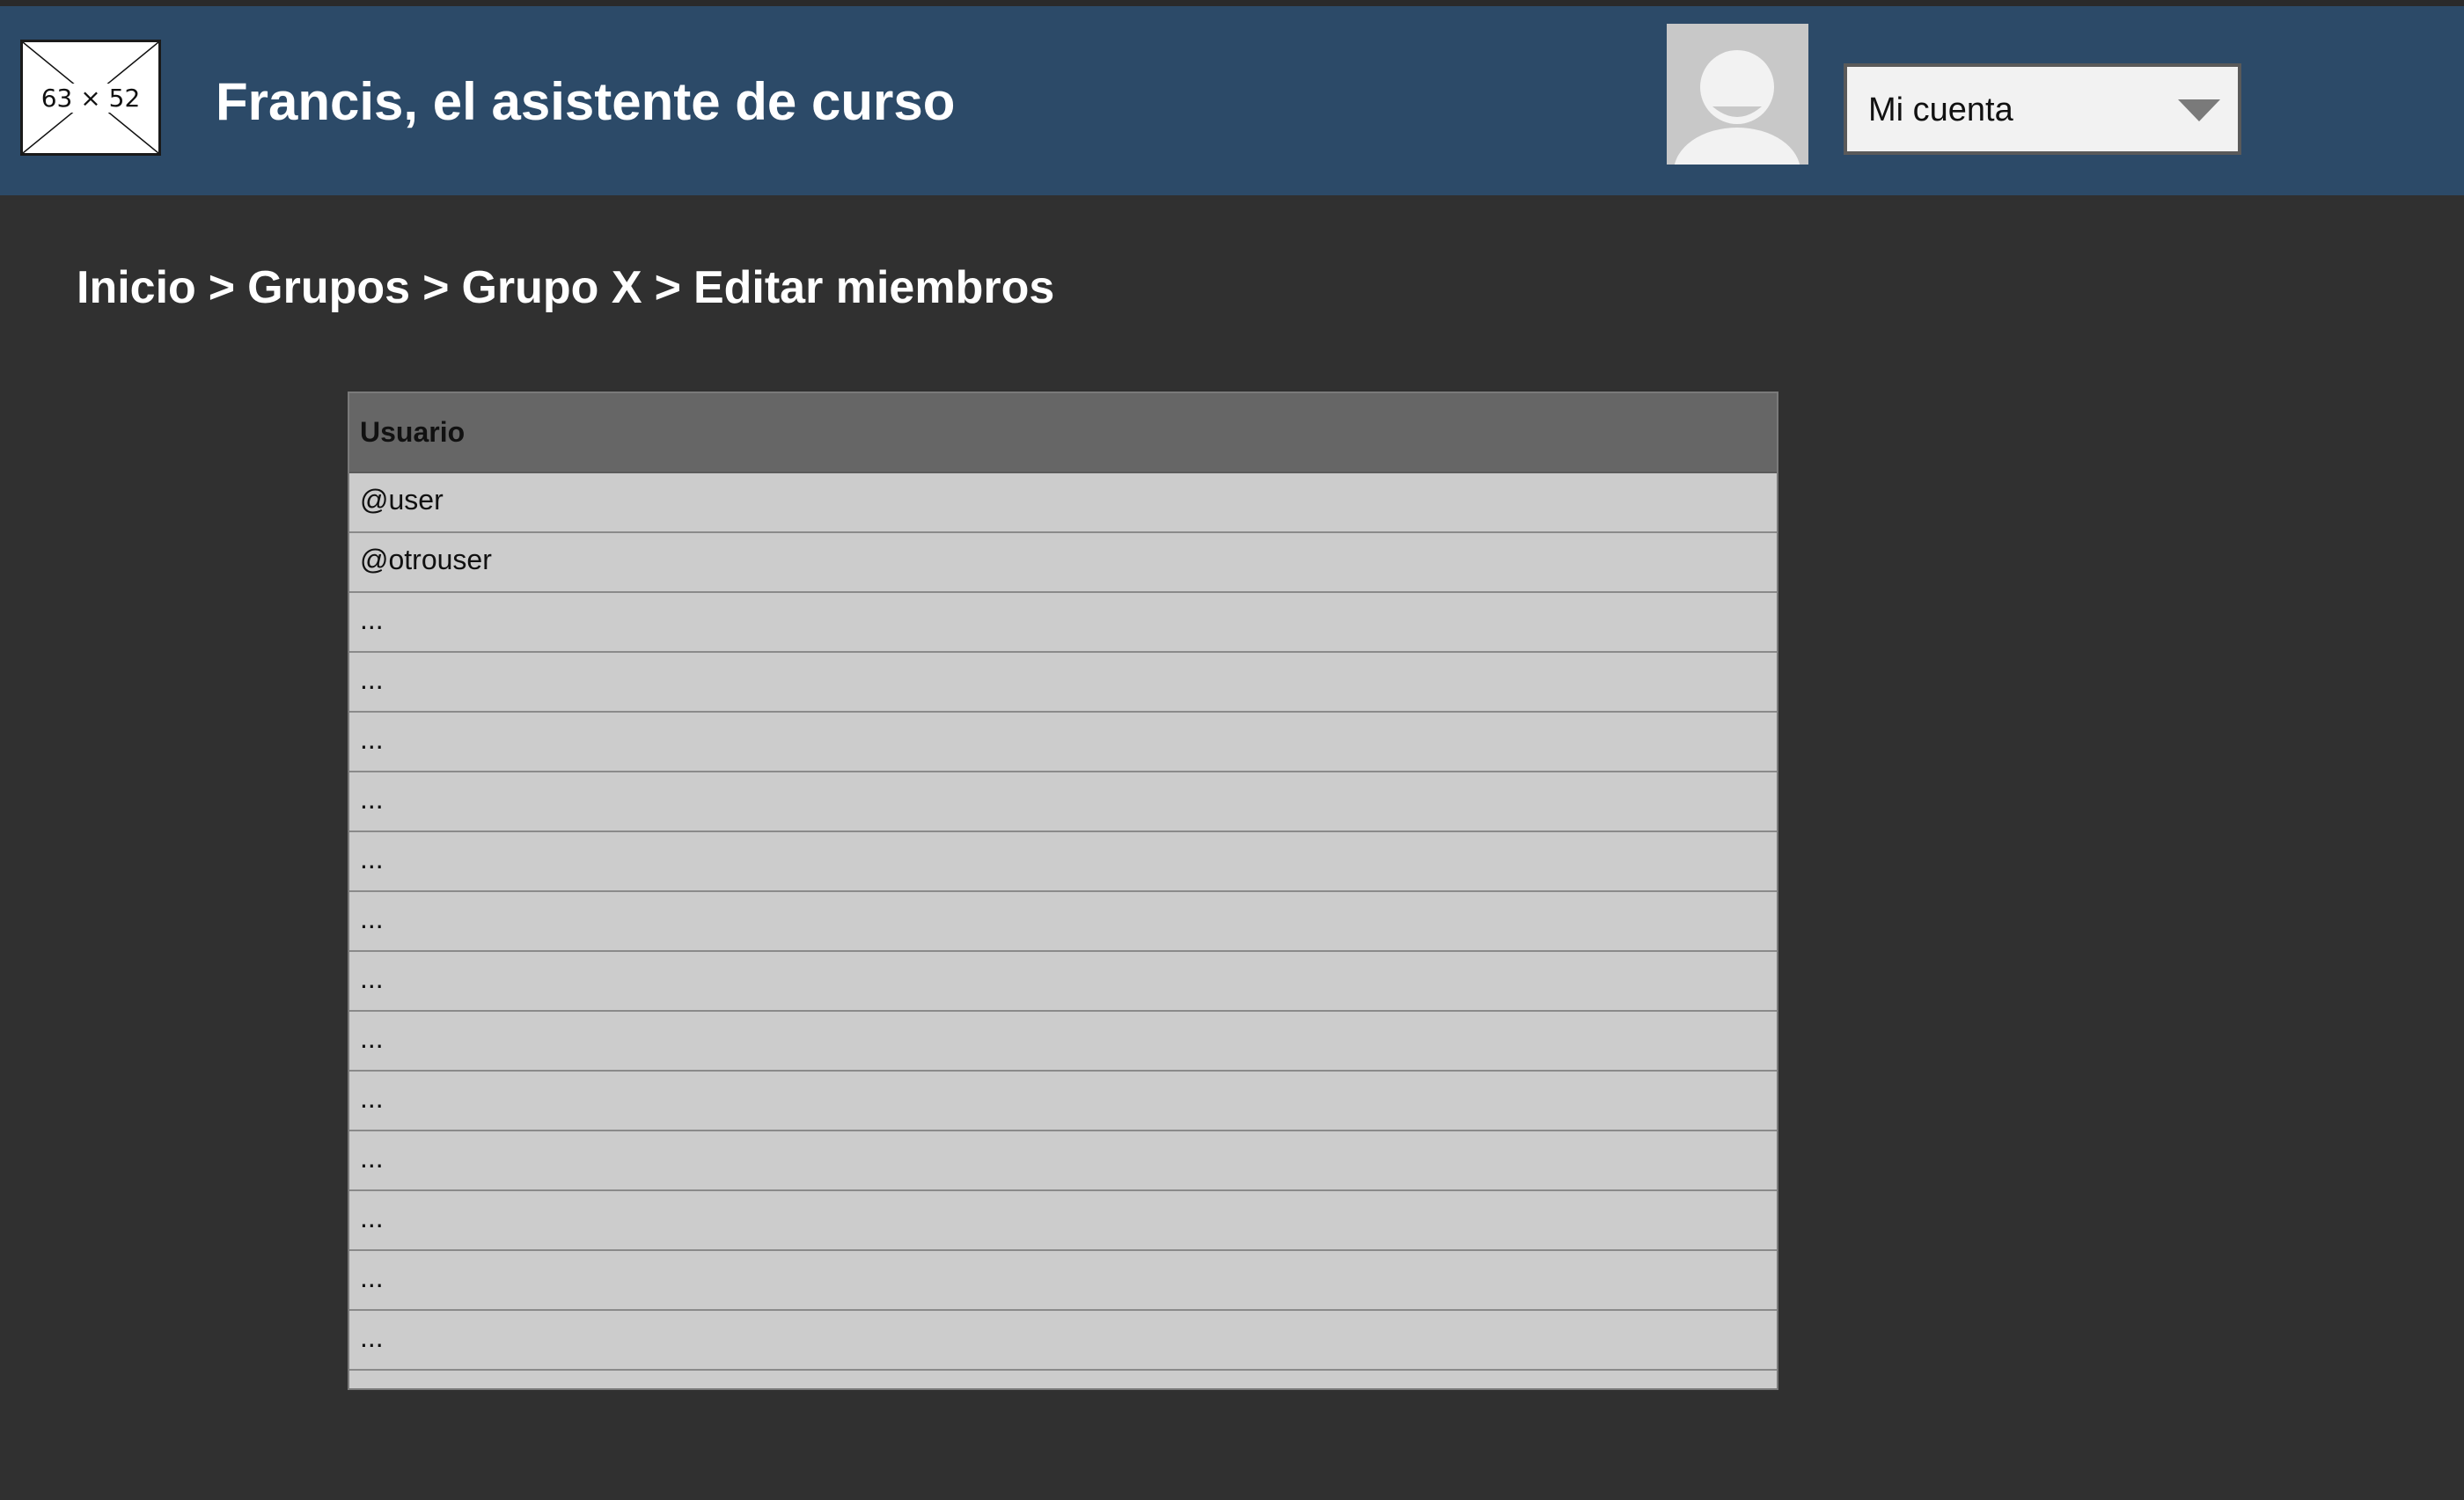 This screenshot has width=2464, height=1500. I want to click on row-user-cell: @otrouser, so click(426, 559).